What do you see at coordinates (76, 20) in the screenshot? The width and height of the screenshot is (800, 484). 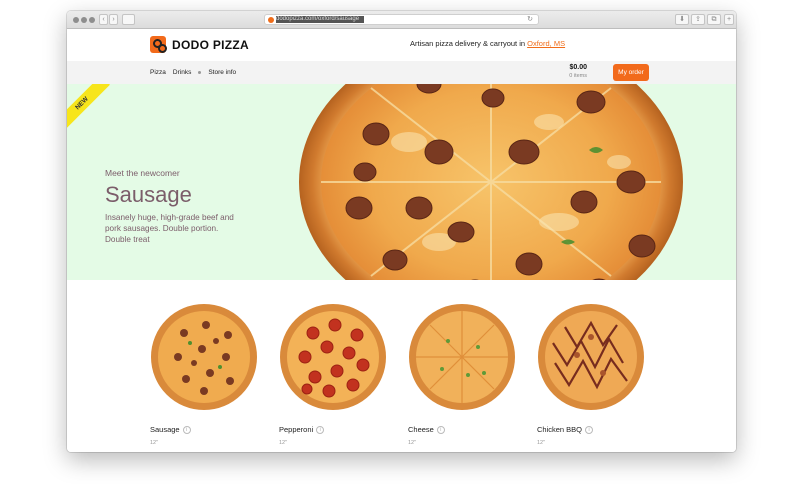 I see `close-window-icon` at bounding box center [76, 20].